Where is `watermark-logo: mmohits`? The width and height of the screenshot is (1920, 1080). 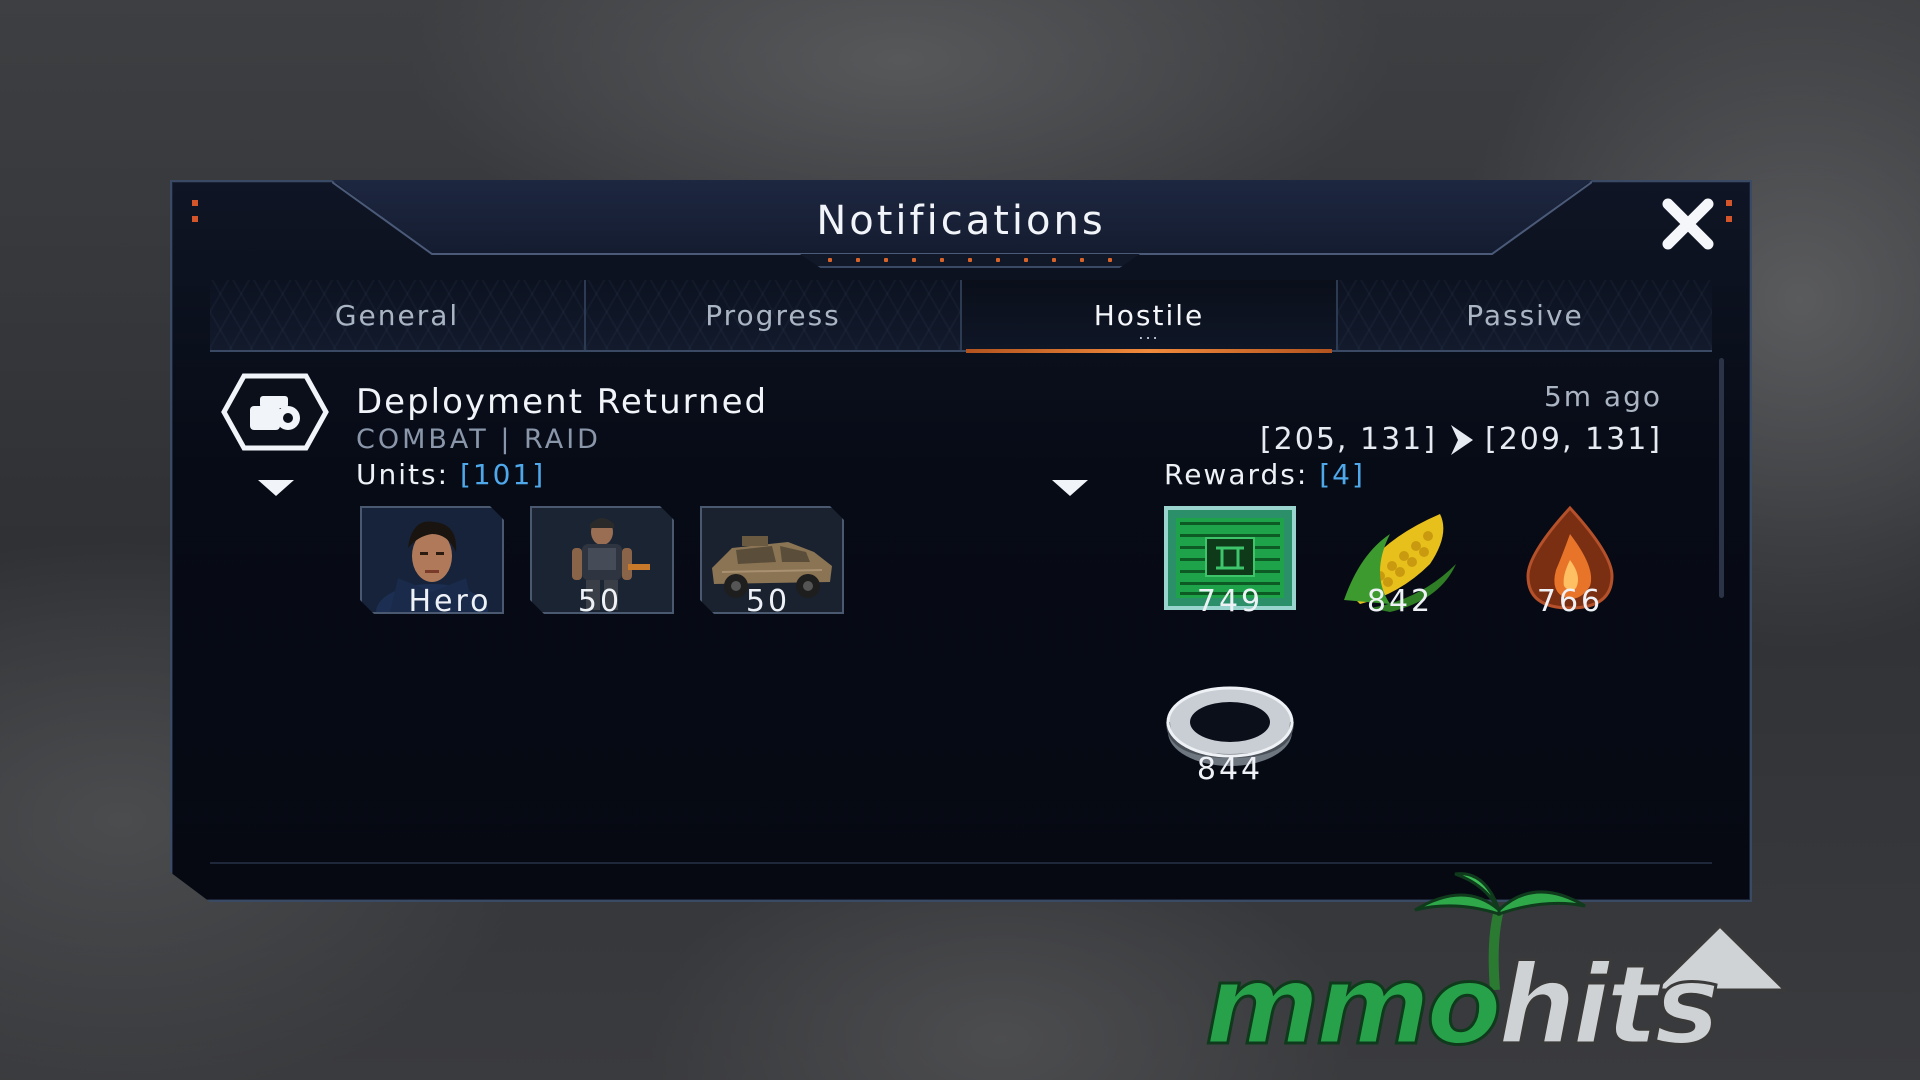
watermark-logo: mmohits is located at coordinates (1554, 961).